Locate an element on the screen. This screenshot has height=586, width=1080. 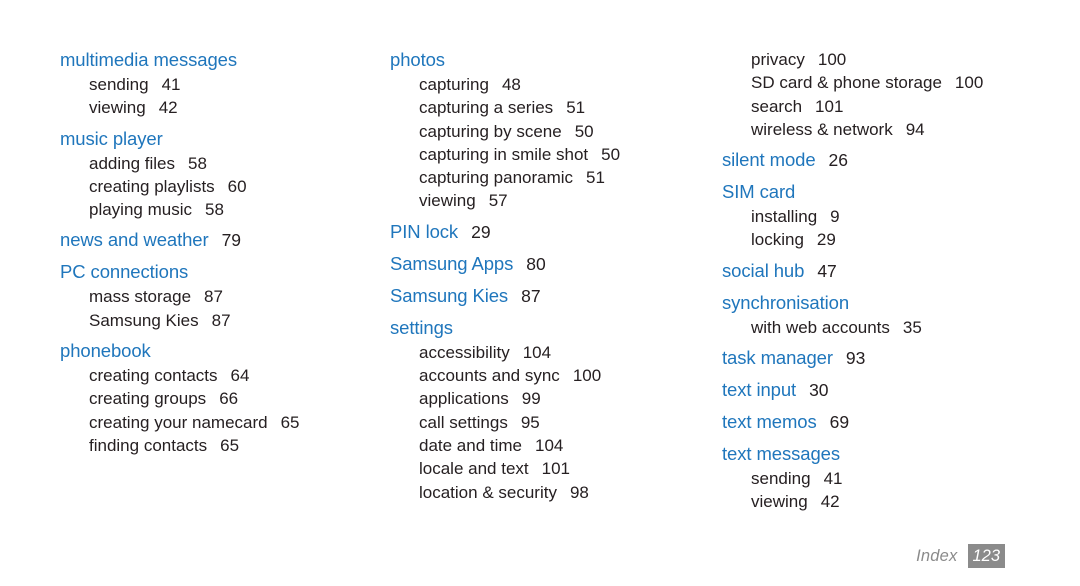
index-subentry: capturing panoramic 51 is located at coordinates (570, 177).